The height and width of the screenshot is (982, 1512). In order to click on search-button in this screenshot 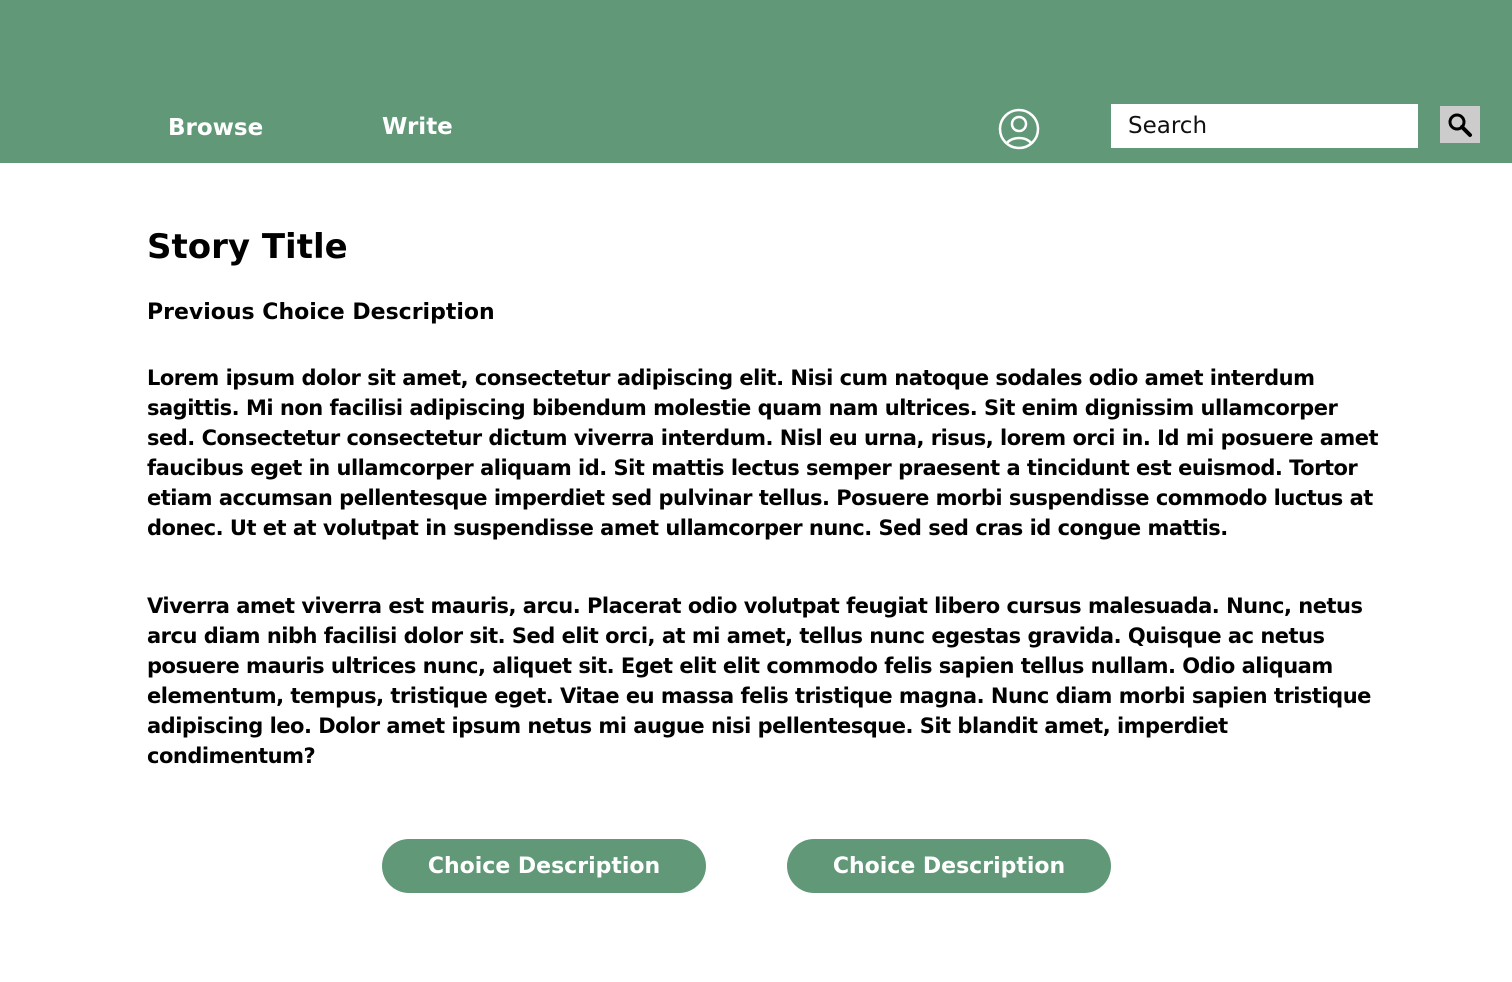, I will do `click(1460, 124)`.